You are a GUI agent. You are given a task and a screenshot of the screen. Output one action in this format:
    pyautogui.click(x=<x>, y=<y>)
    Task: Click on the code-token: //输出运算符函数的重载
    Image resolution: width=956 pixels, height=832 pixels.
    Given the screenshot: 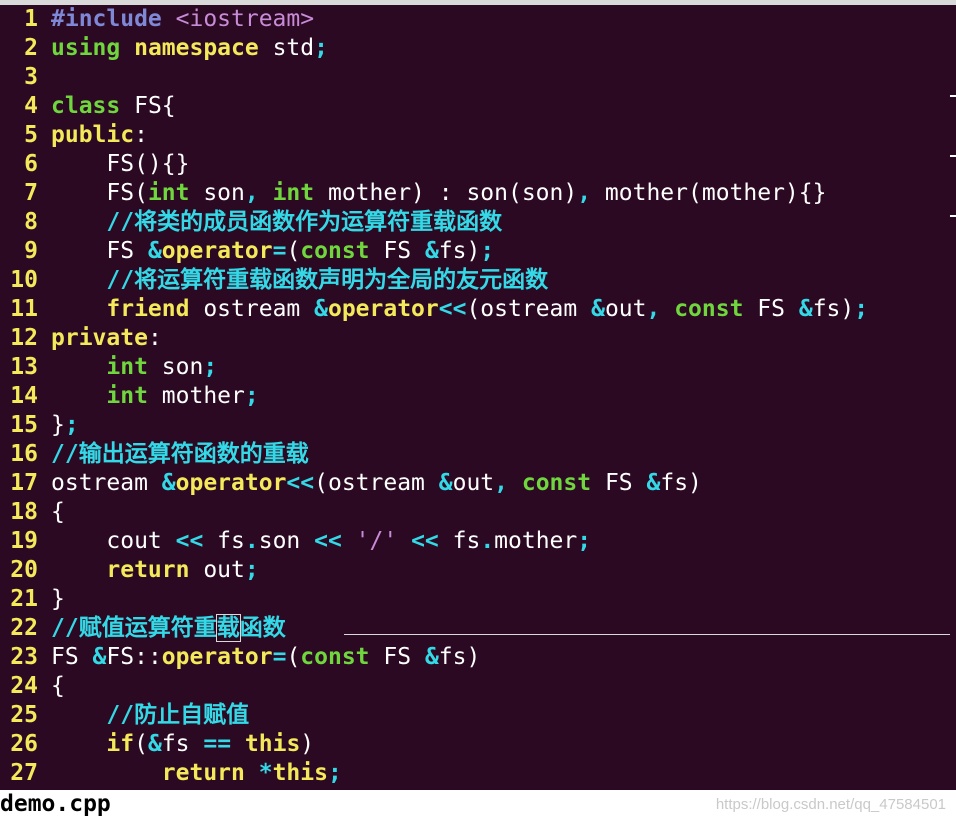 What is the action you would take?
    pyautogui.click(x=180, y=454)
    